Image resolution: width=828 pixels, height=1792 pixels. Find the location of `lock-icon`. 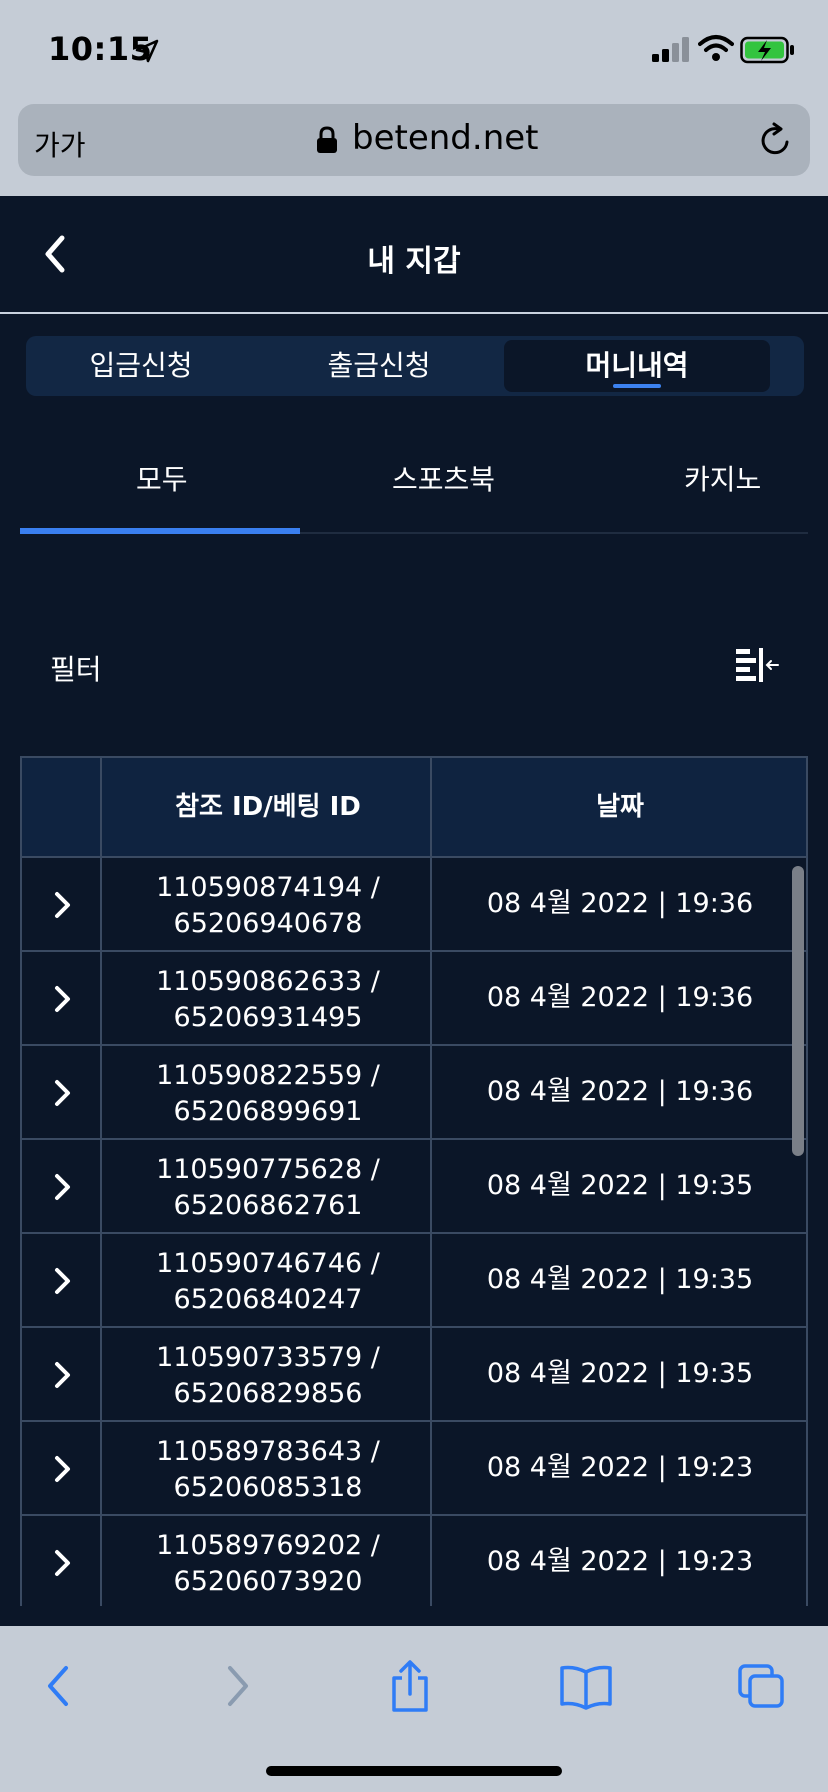

lock-icon is located at coordinates (327, 139).